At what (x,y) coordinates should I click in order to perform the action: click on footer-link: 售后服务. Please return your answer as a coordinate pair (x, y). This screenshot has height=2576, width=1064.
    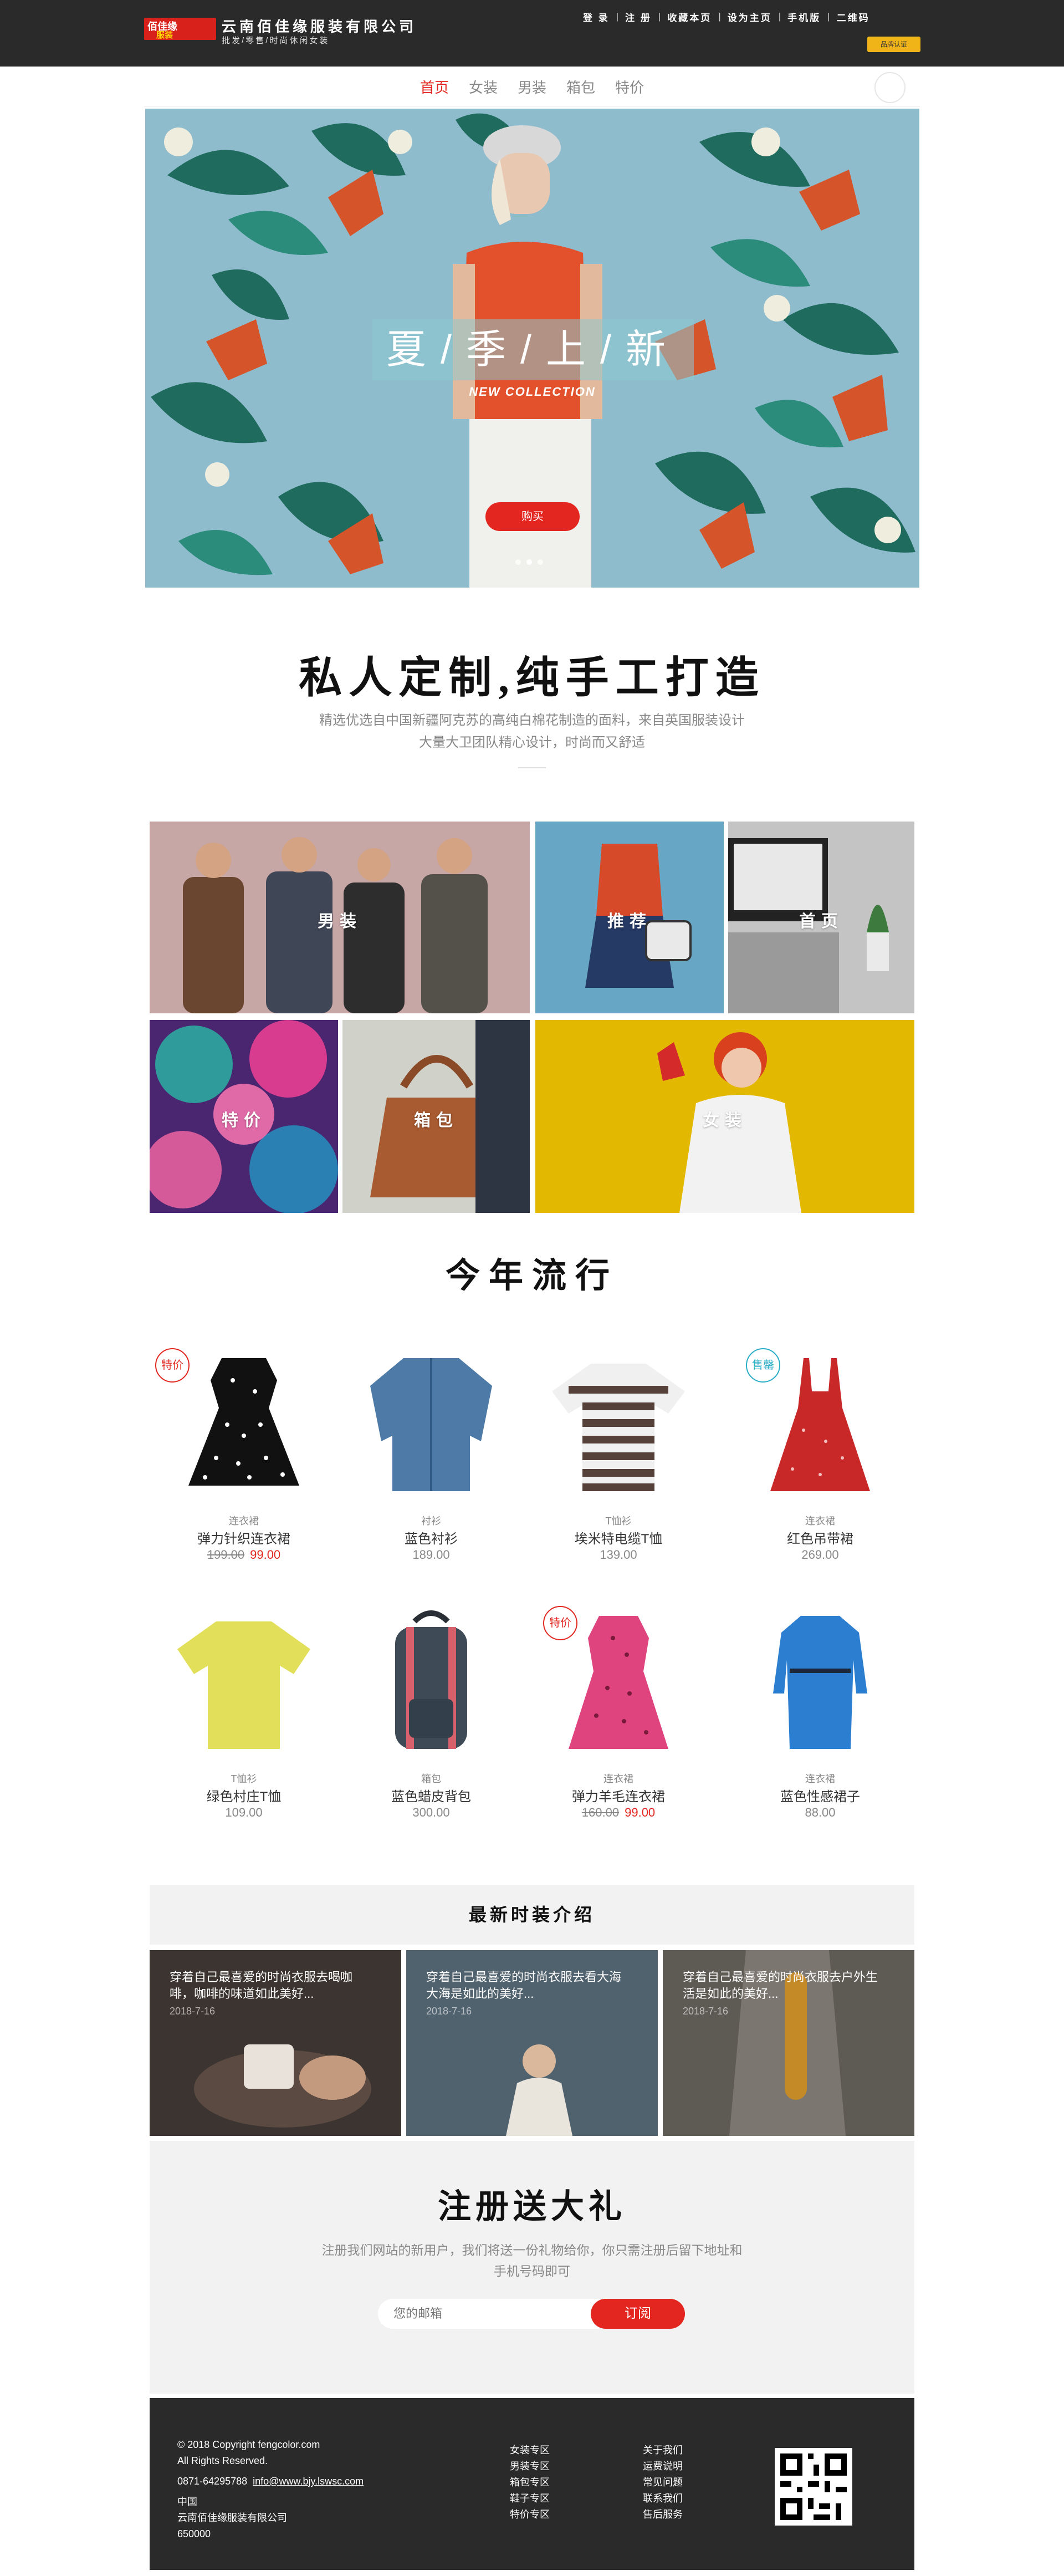
    Looking at the image, I should click on (663, 2515).